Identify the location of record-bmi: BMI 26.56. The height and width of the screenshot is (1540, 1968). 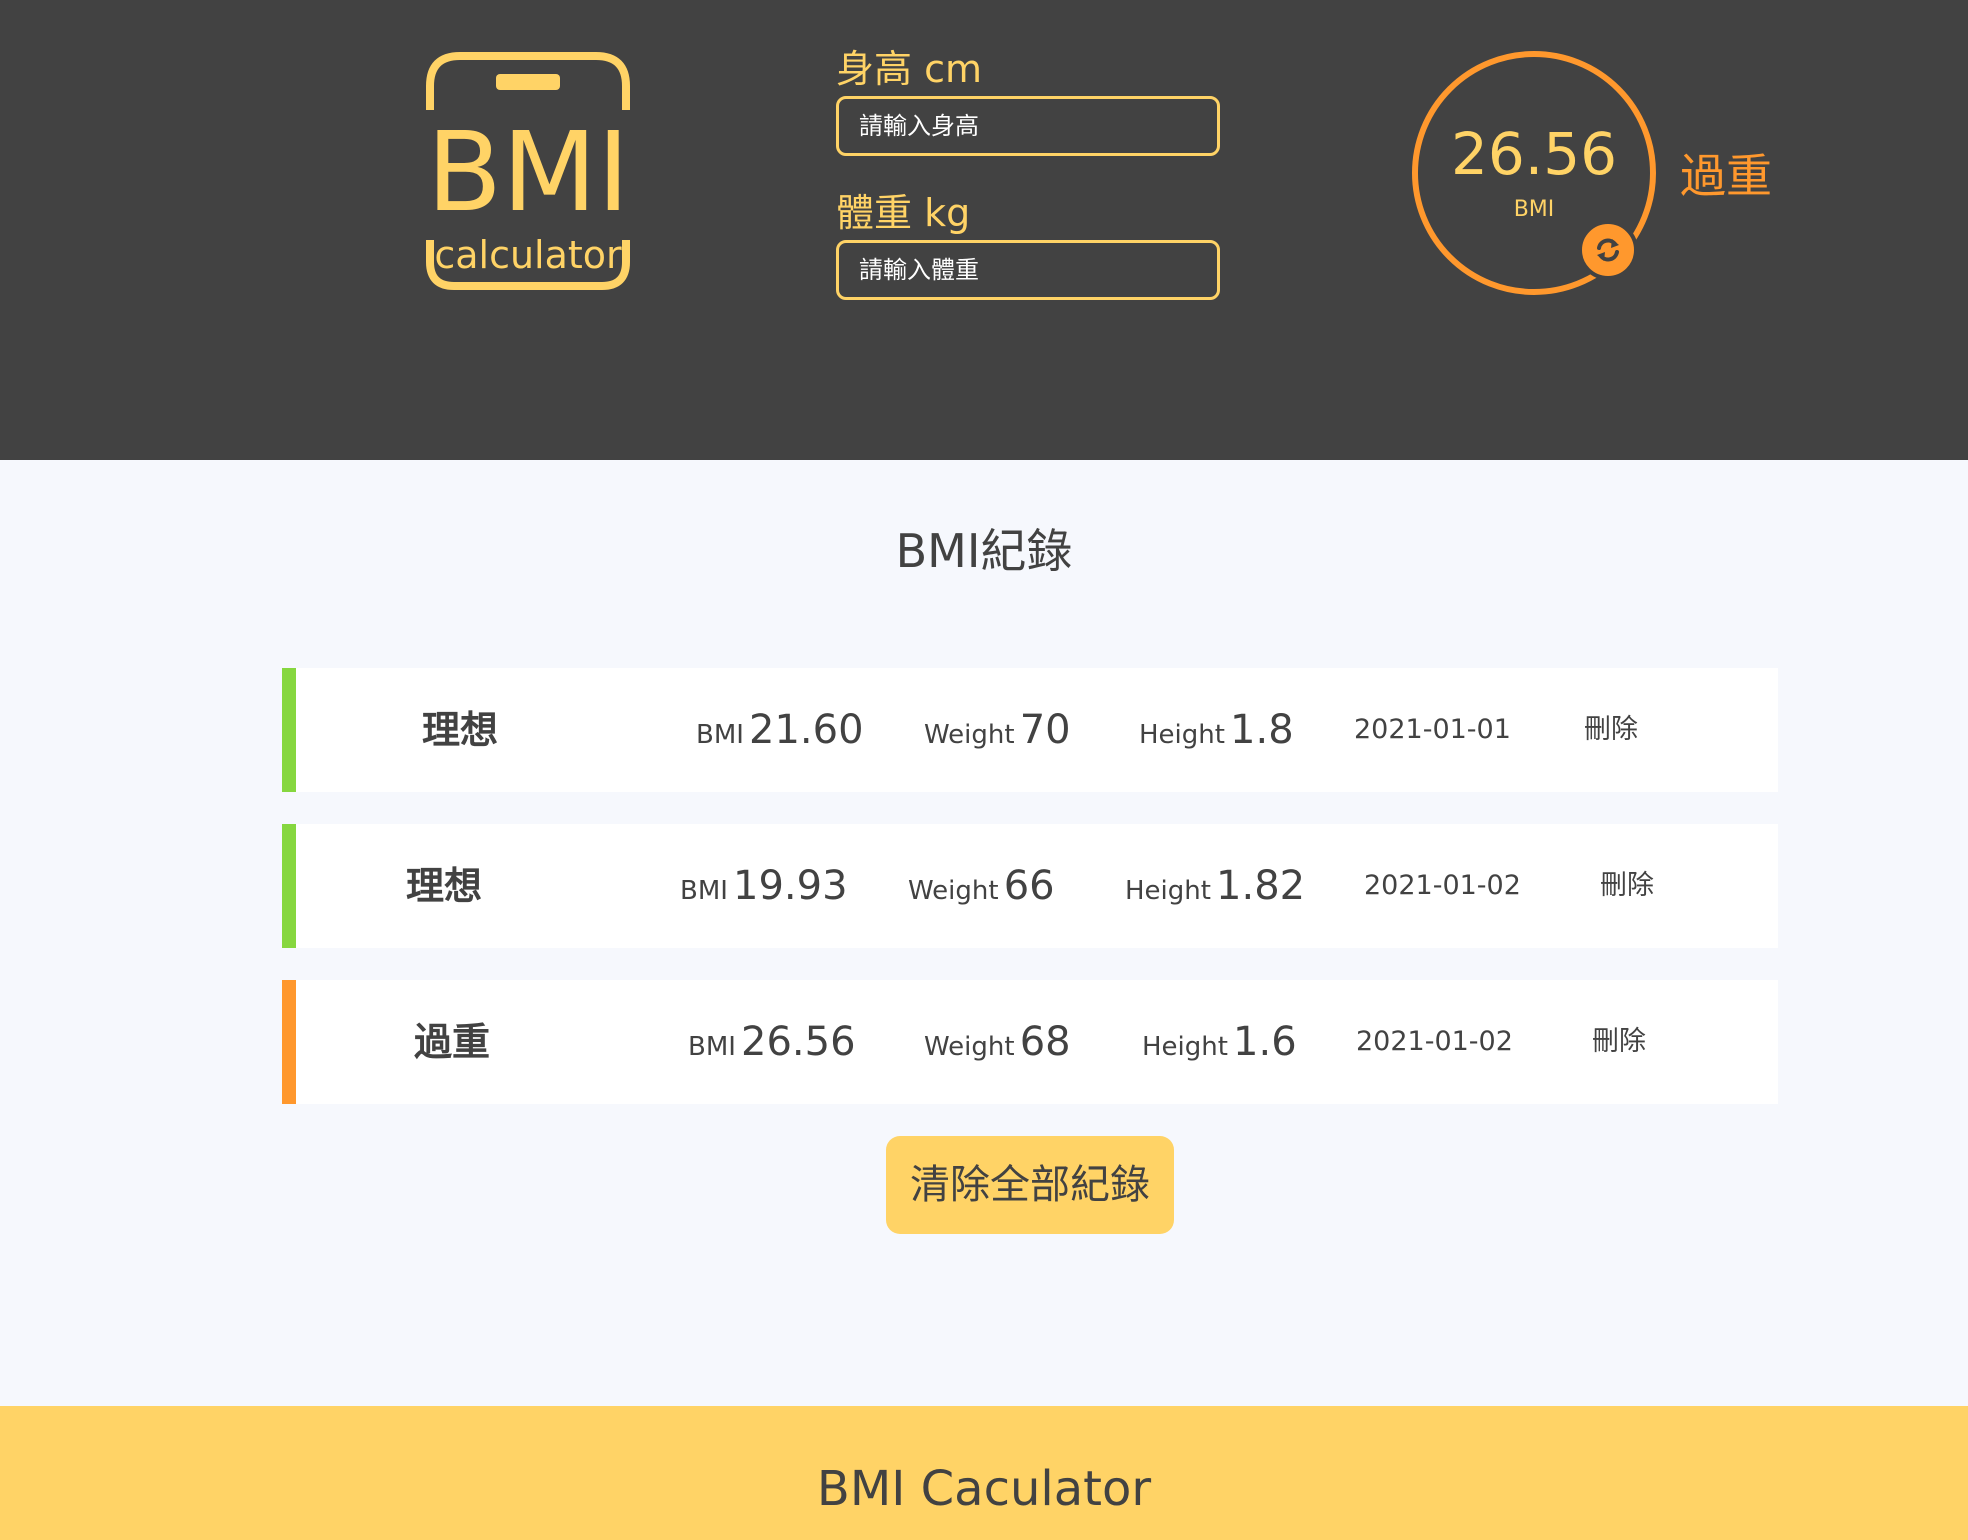
(772, 1042).